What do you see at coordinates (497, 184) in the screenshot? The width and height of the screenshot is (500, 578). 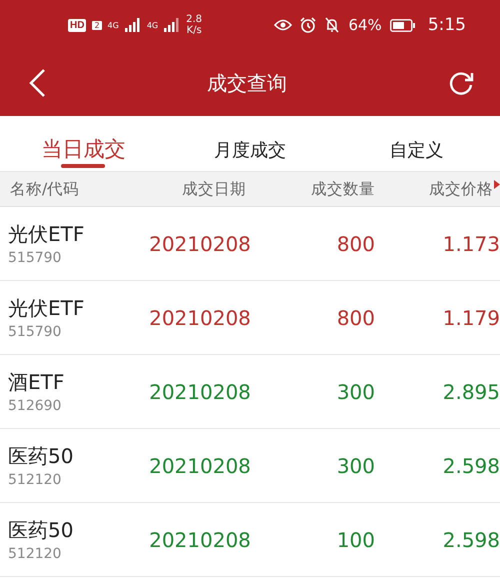 I see `sort-arrow-icon` at bounding box center [497, 184].